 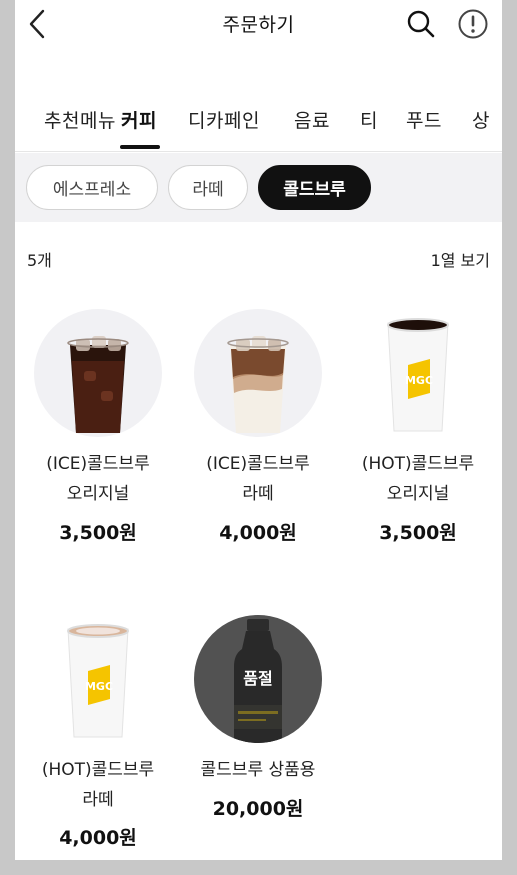 What do you see at coordinates (39, 260) in the screenshot?
I see `item-count: 5개` at bounding box center [39, 260].